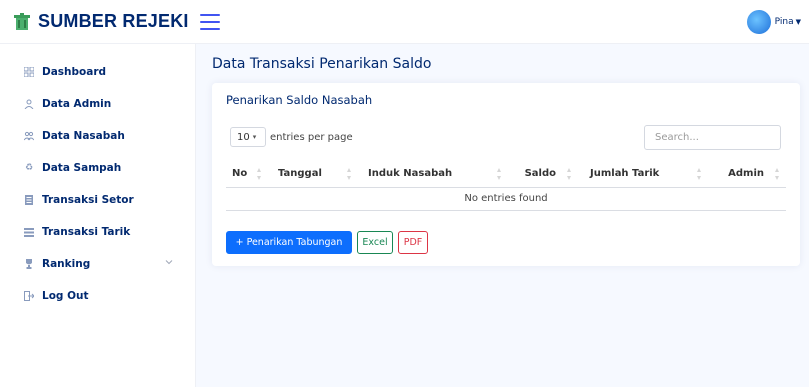  What do you see at coordinates (29, 264) in the screenshot?
I see `trophy-icon` at bounding box center [29, 264].